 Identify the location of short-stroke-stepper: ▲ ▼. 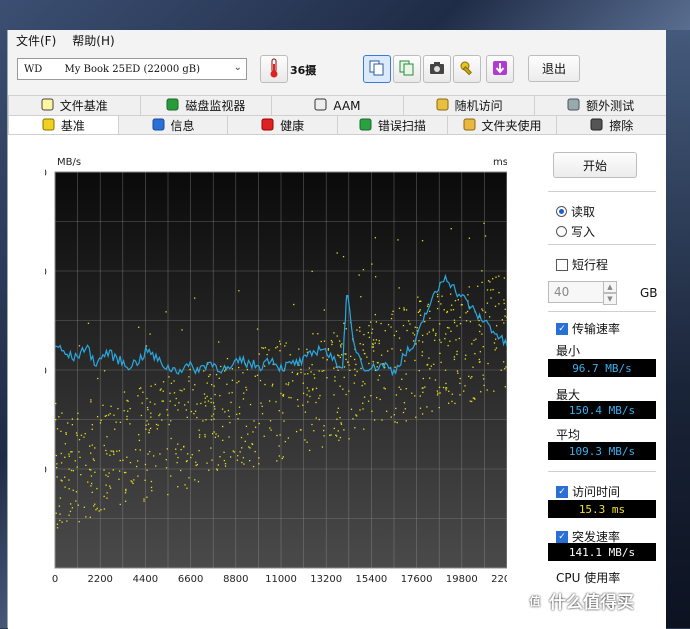
(610, 292).